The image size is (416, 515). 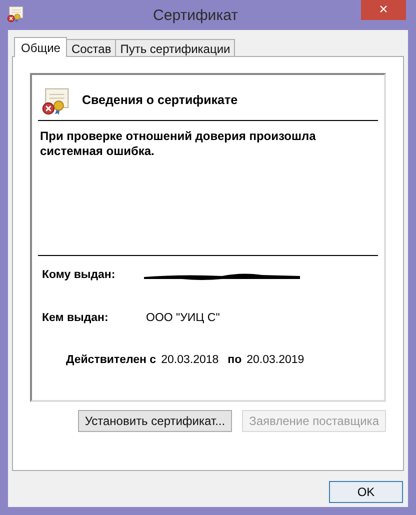 What do you see at coordinates (366, 492) in the screenshot?
I see `ok-button: OK` at bounding box center [366, 492].